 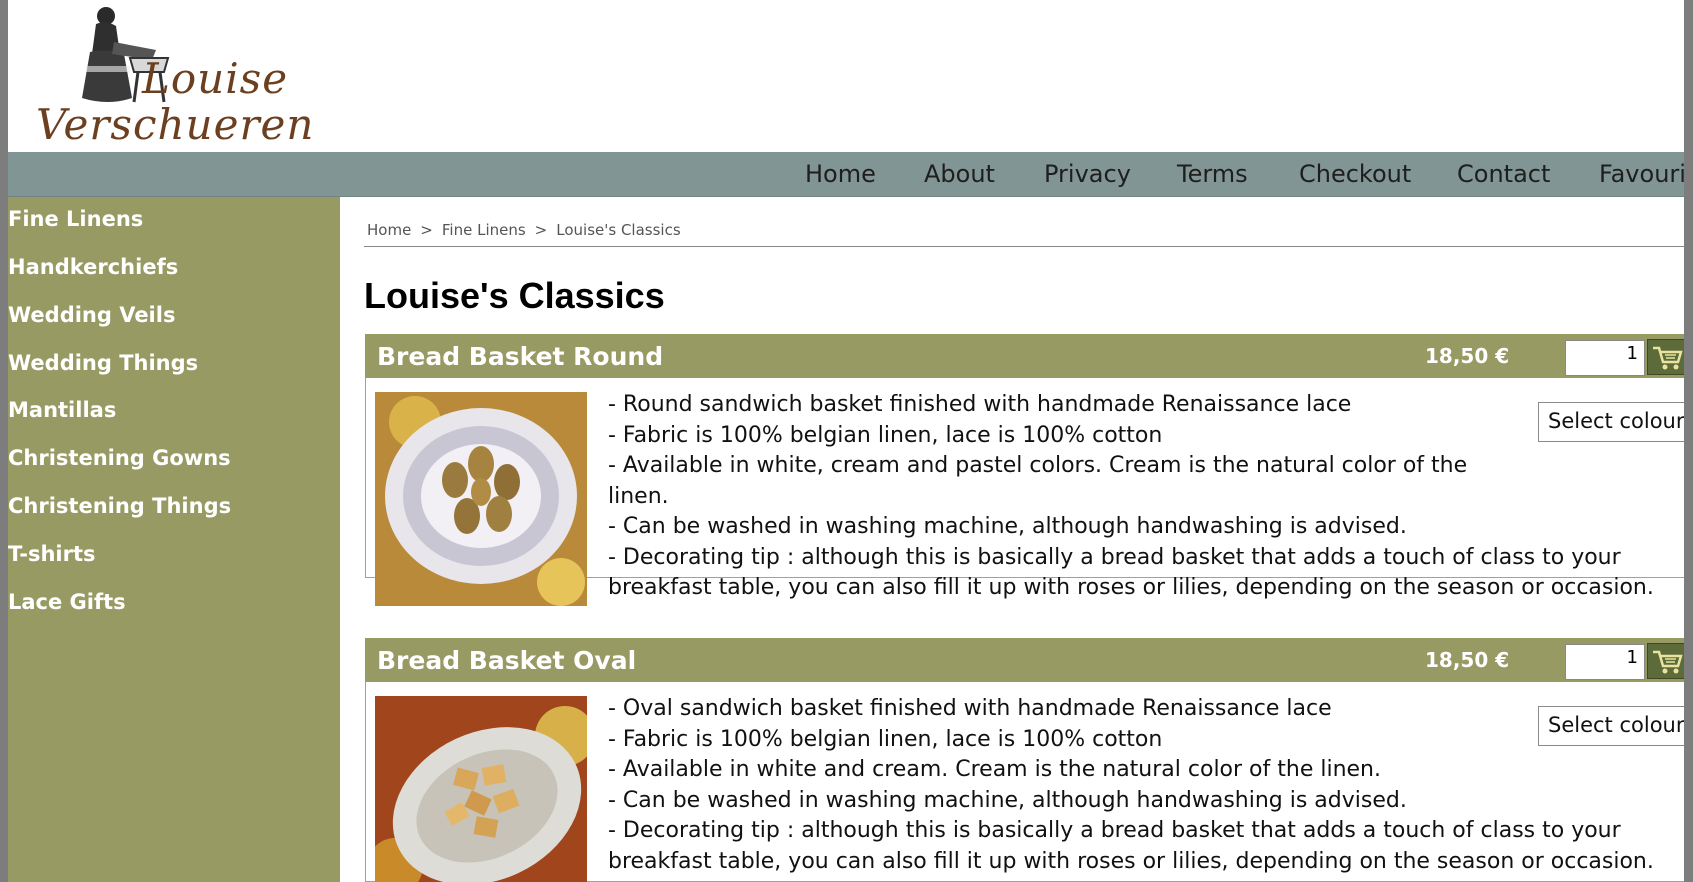 What do you see at coordinates (506, 660) in the screenshot?
I see `product-name: Bread Basket Oval` at bounding box center [506, 660].